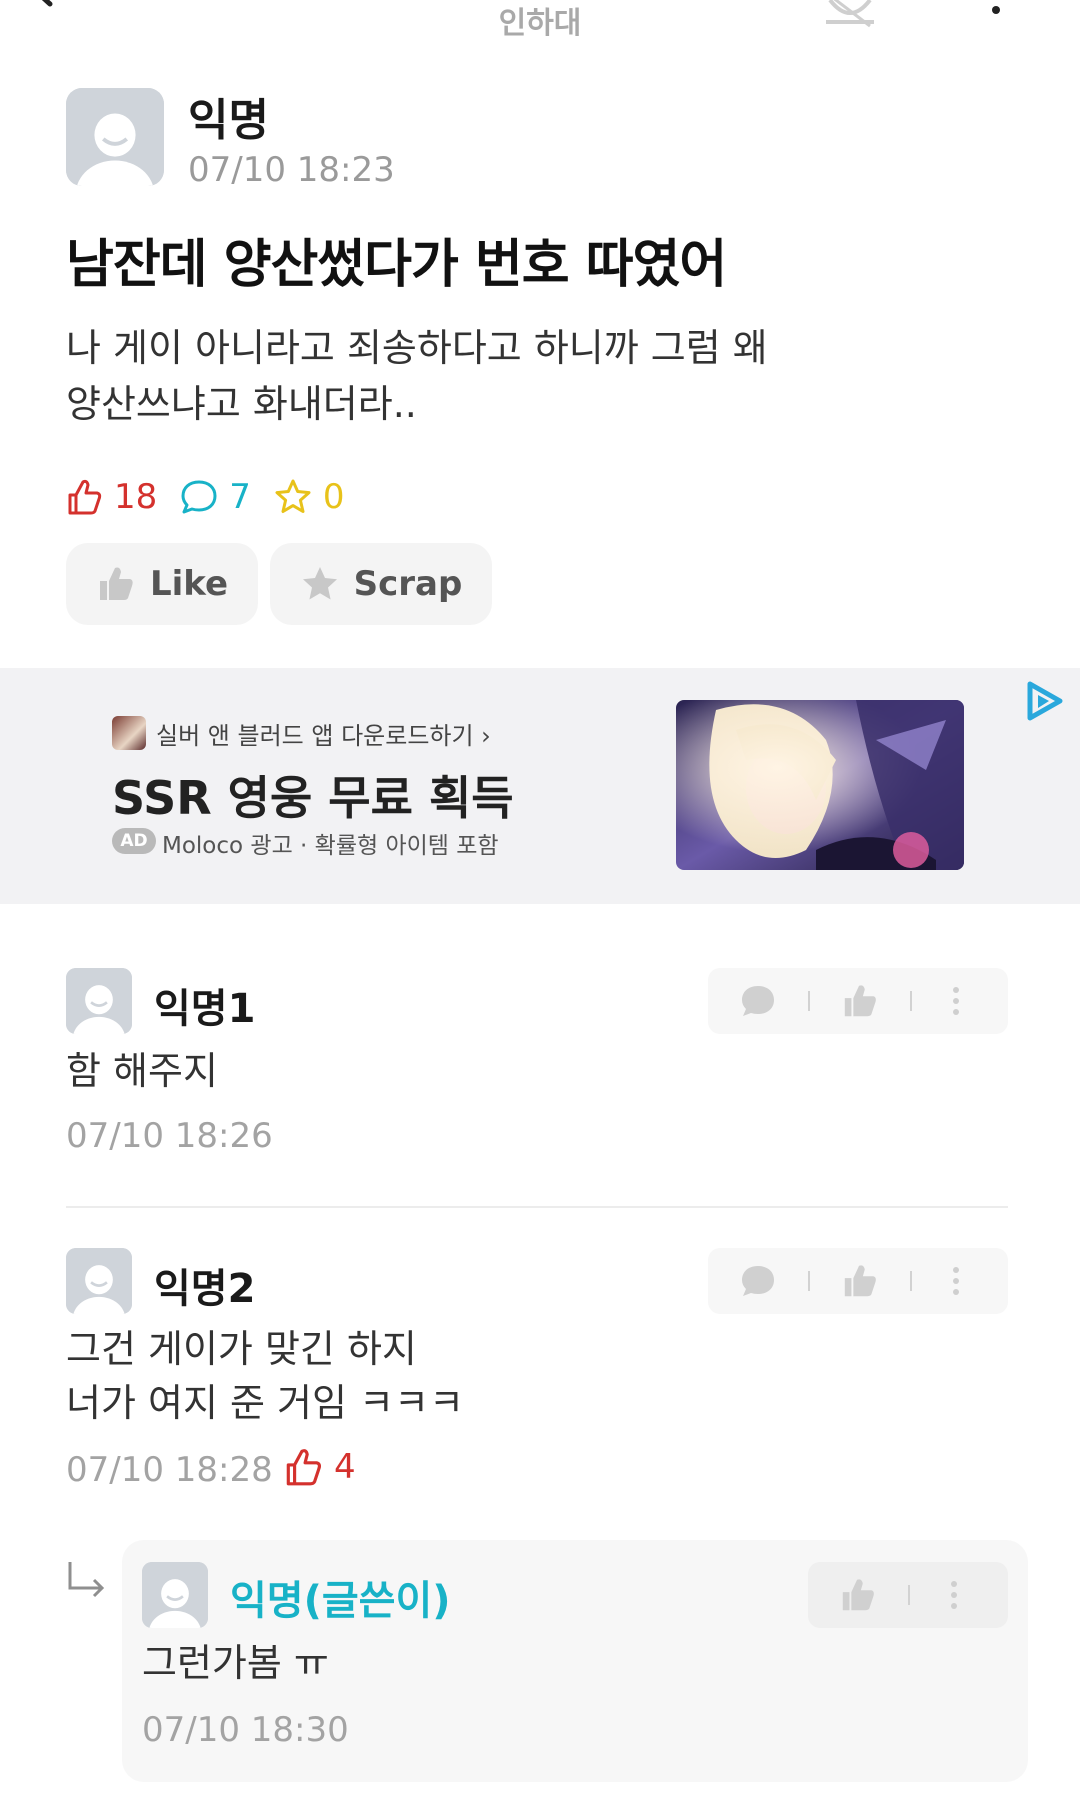  I want to click on comment-text-line: 너가 여지 준 거임 ㅋㅋㅋ, so click(265, 1403).